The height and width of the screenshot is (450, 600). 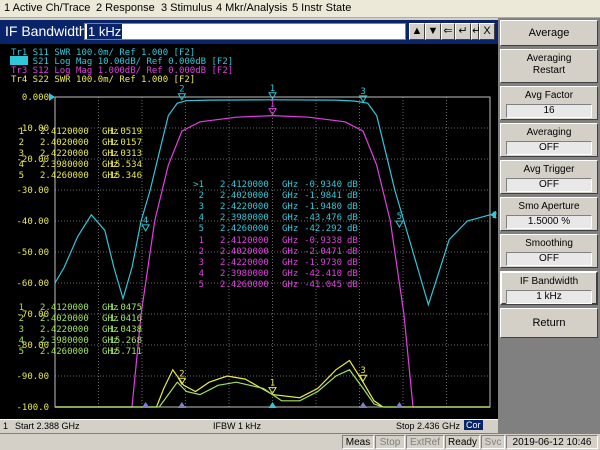 What do you see at coordinates (552, 442) in the screenshot?
I see `date-time: 2019-06-12 10:46` at bounding box center [552, 442].